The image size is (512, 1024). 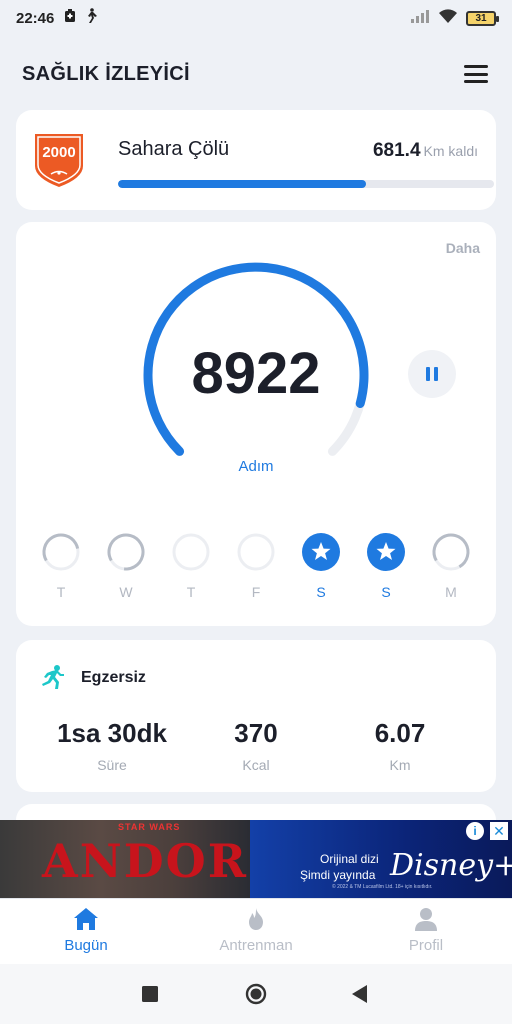 I want to click on back-triangle-icon, so click(x=359, y=994).